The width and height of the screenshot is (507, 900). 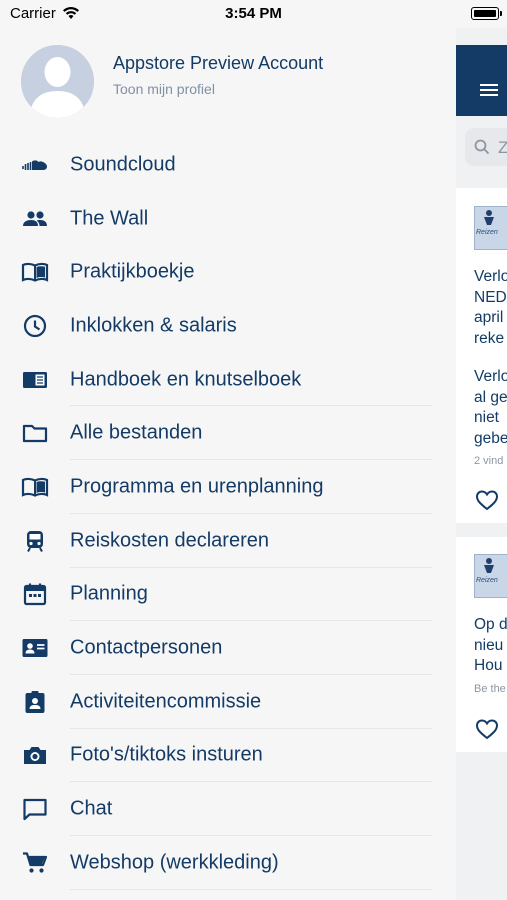 I want to click on menu-item-alle-bestanden: Alle bestanden, so click(x=228, y=433).